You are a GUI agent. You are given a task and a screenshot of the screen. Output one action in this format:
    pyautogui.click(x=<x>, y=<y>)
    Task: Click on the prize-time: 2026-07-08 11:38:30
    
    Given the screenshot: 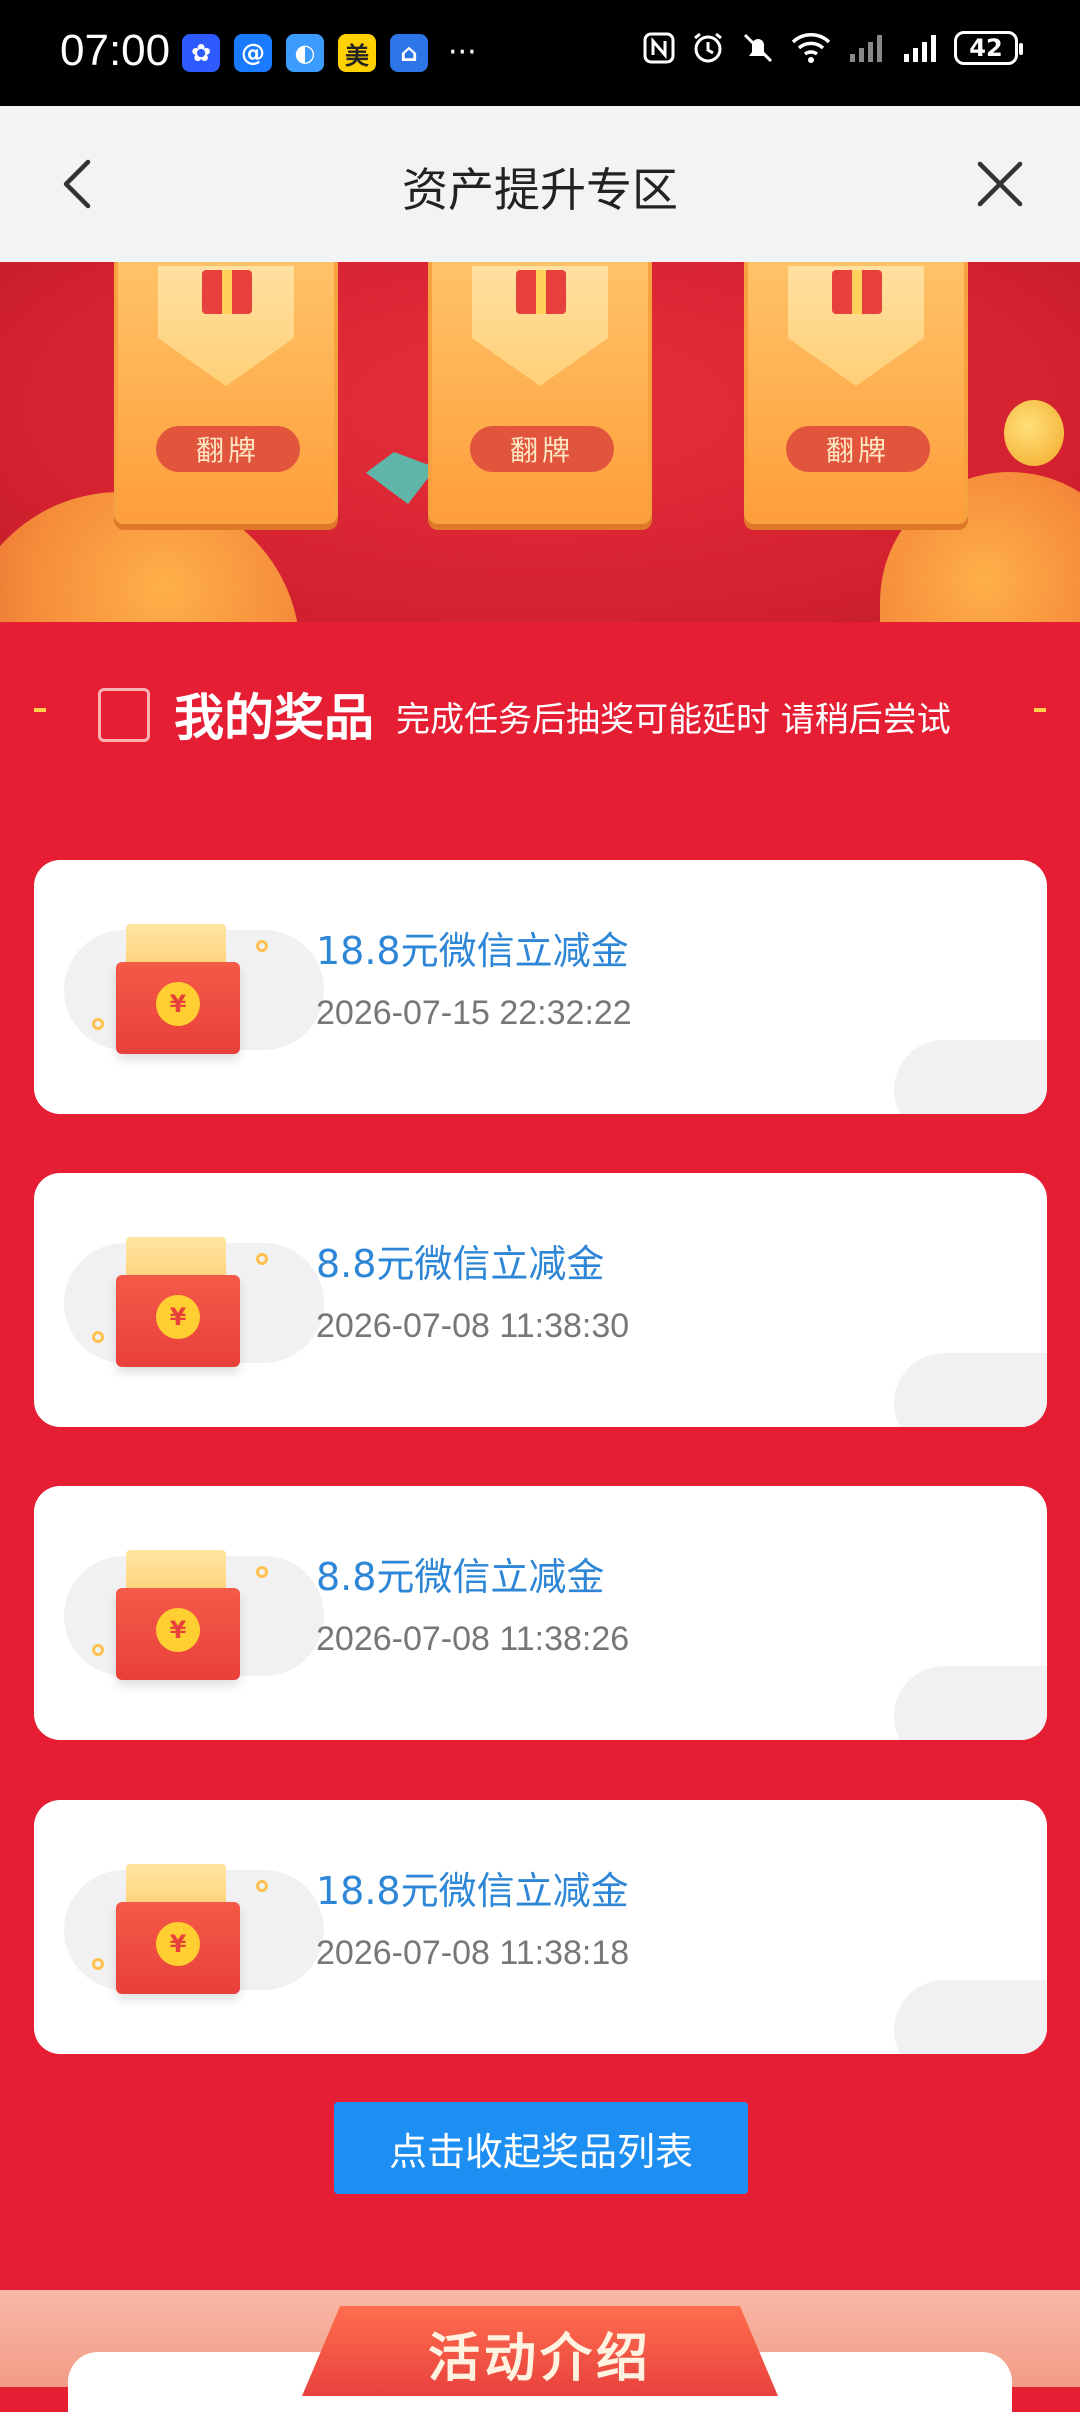 What is the action you would take?
    pyautogui.click(x=473, y=1326)
    